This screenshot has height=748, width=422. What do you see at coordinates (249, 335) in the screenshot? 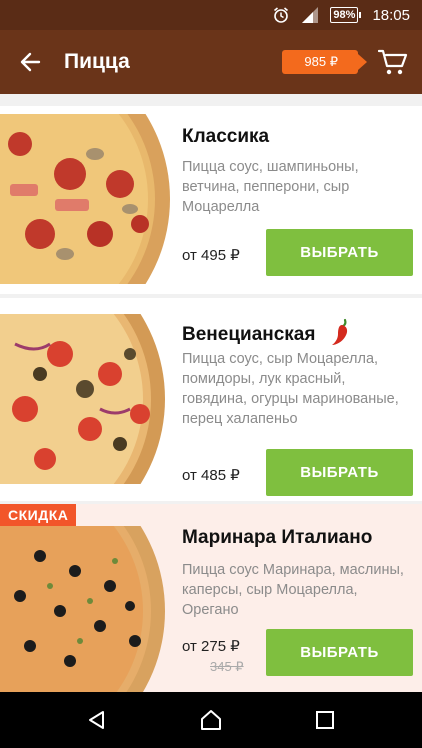
I see `product-name: Венецианская` at bounding box center [249, 335].